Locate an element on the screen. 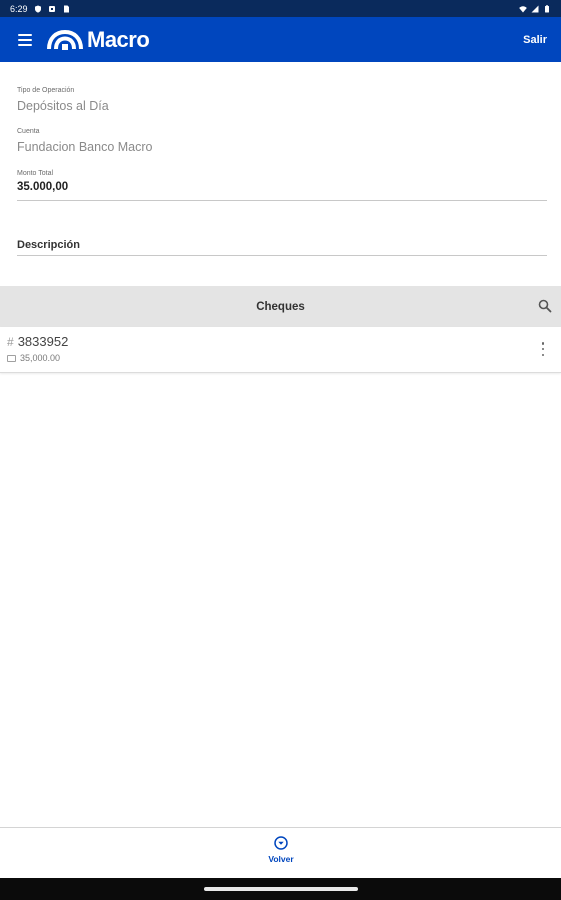 Image resolution: width=561 pixels, height=900 pixels. sim-card-icon is located at coordinates (66, 8).